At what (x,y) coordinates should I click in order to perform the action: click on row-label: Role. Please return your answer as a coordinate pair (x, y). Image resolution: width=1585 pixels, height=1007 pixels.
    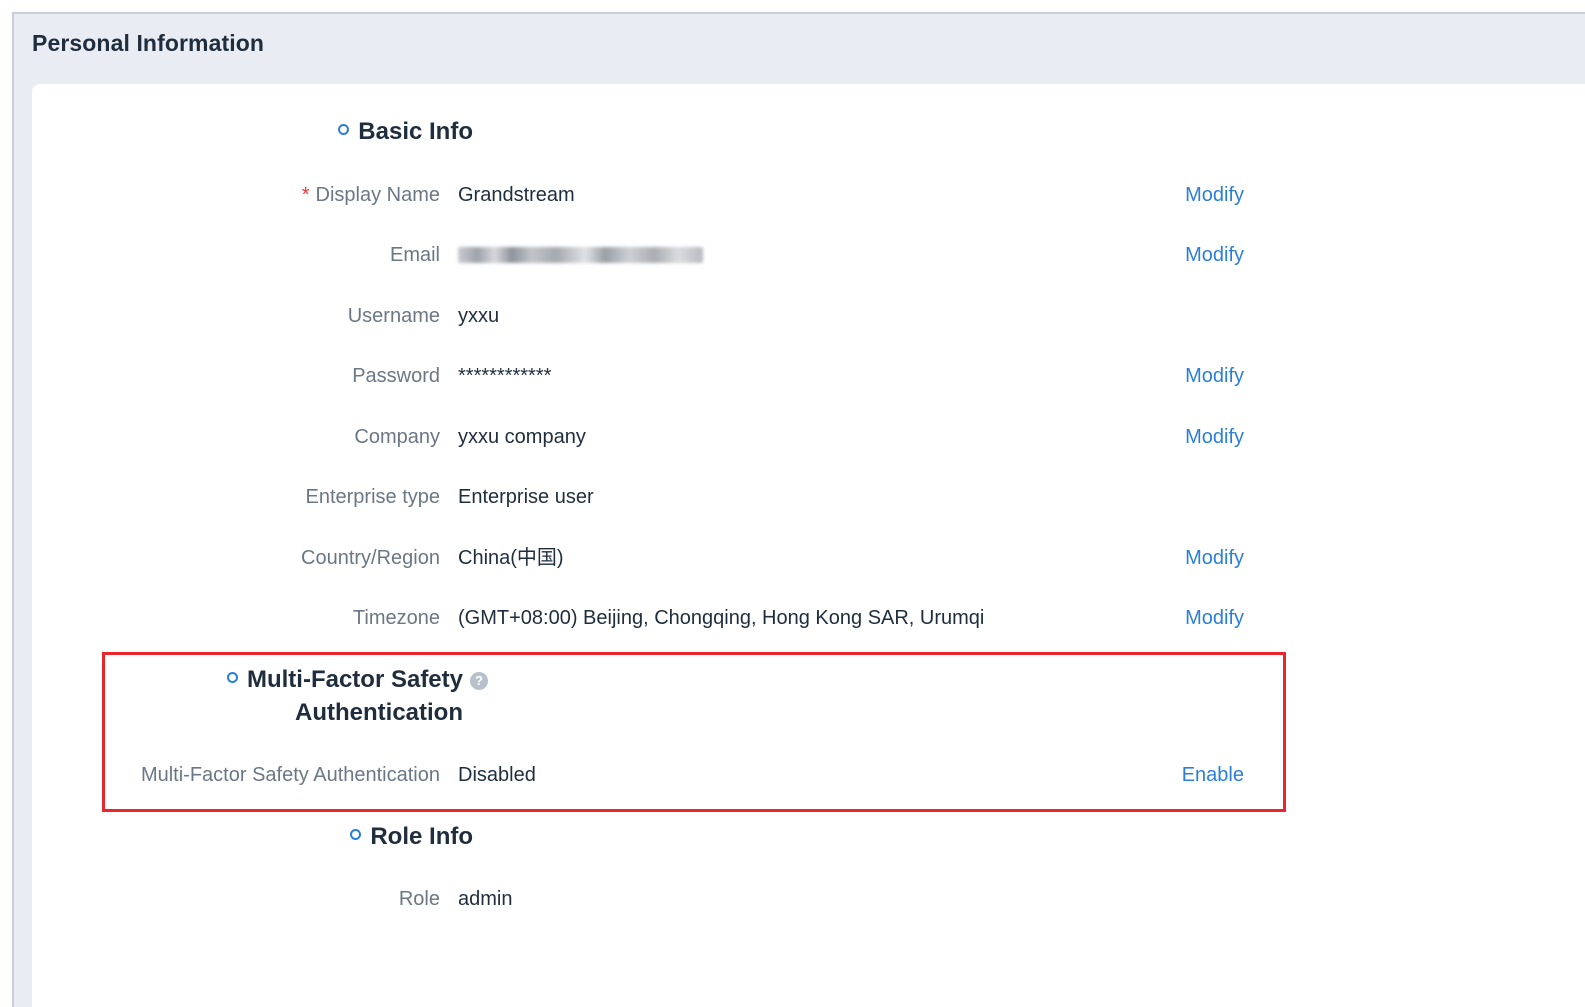
    Looking at the image, I should click on (419, 899).